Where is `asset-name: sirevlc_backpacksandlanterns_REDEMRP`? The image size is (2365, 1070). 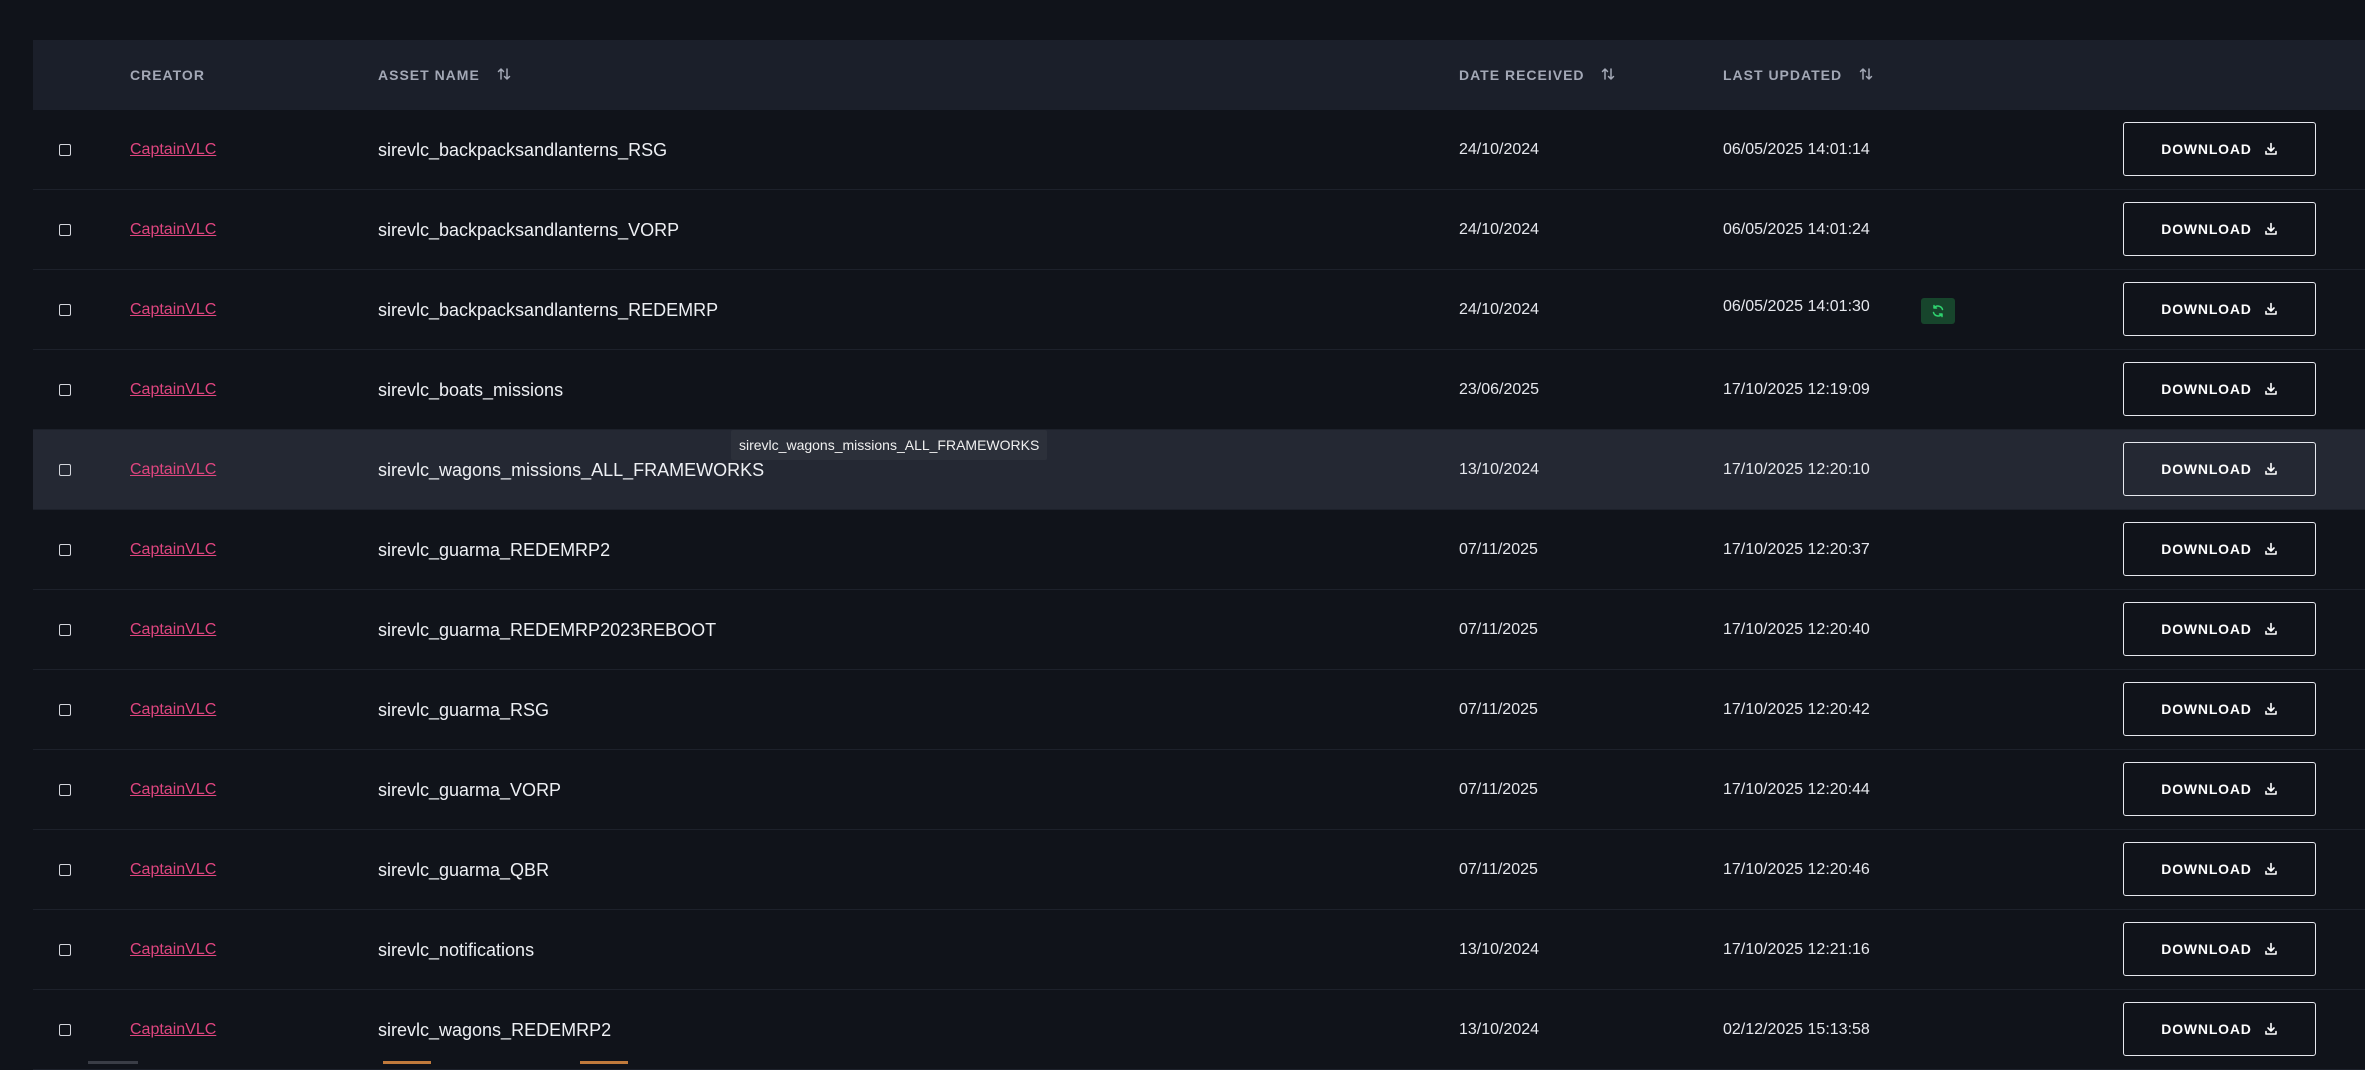
asset-name: sirevlc_backpacksandlanterns_REDEMRP is located at coordinates (548, 310).